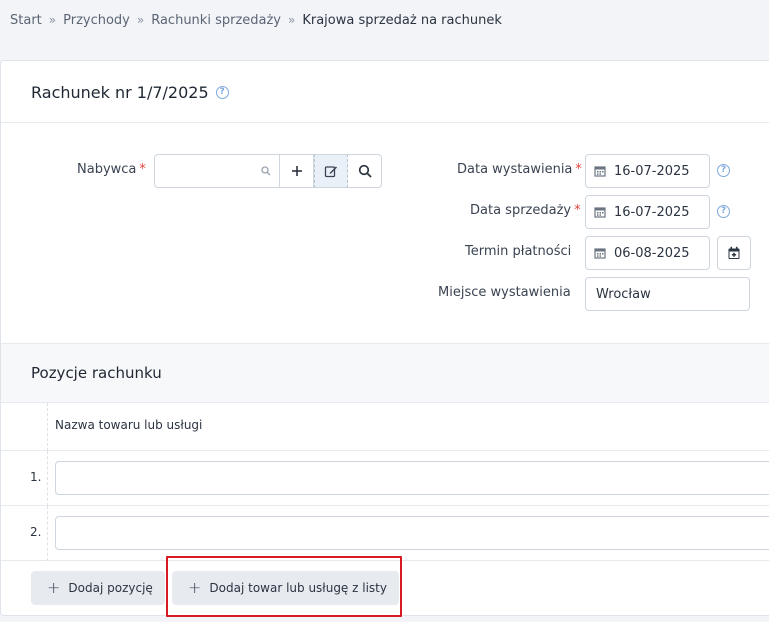 The image size is (769, 622). What do you see at coordinates (110, 588) in the screenshot?
I see `add-position-label: Dodaj pozycję` at bounding box center [110, 588].